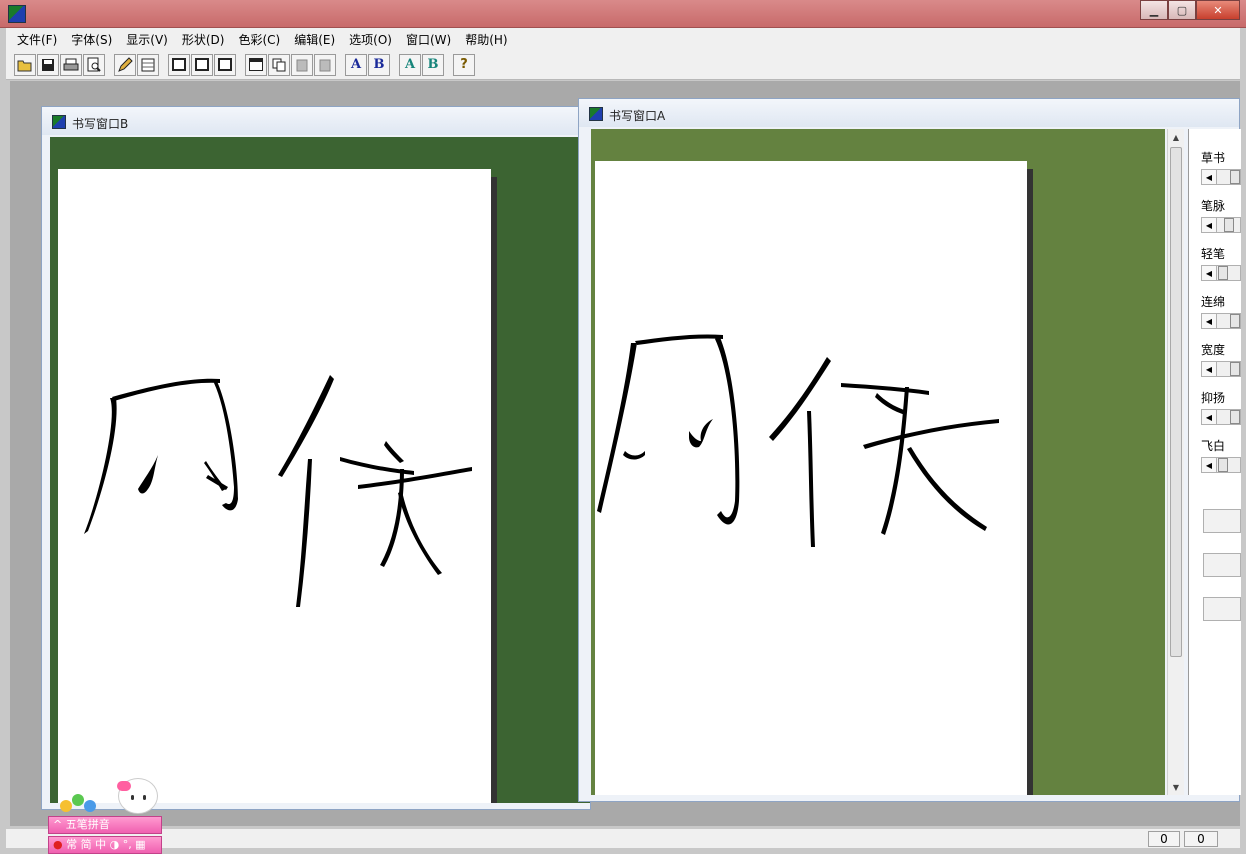  I want to click on ime-status-icon: ●, so click(58, 844).